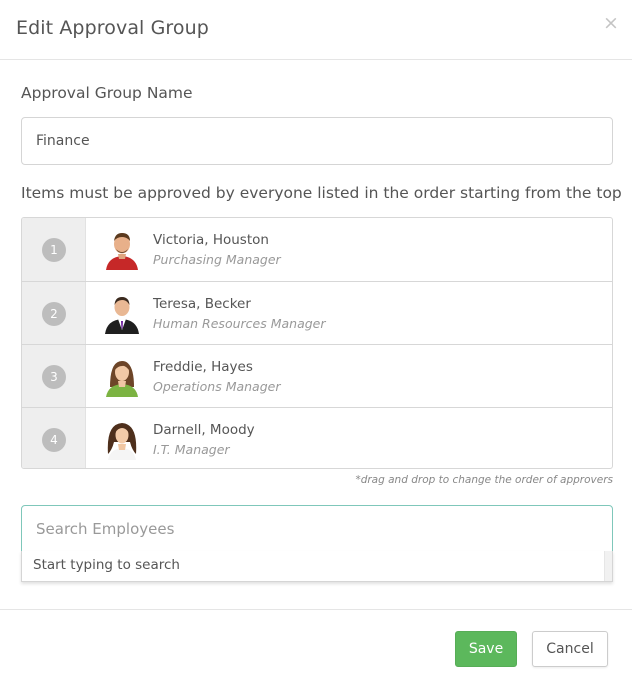 The image size is (632, 686). What do you see at coordinates (486, 649) in the screenshot?
I see `save-button: Save` at bounding box center [486, 649].